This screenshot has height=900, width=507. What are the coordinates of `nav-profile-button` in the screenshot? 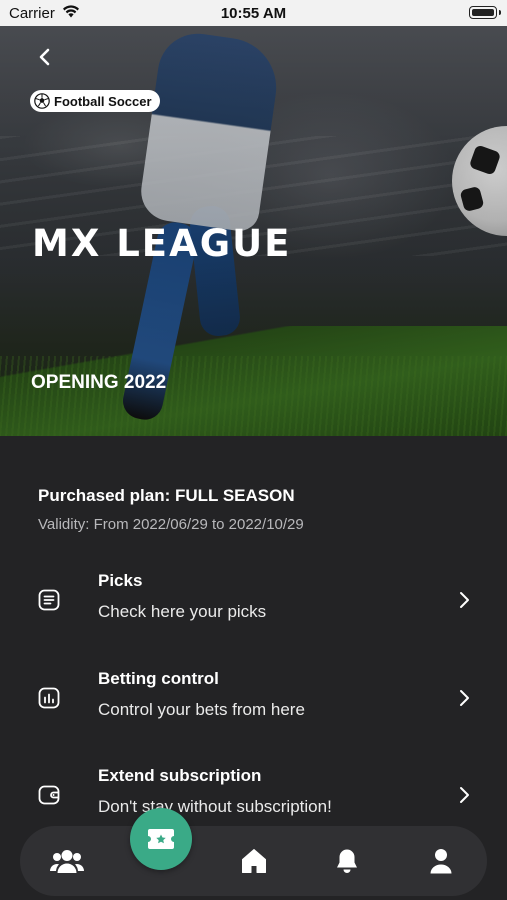 It's located at (441, 861).